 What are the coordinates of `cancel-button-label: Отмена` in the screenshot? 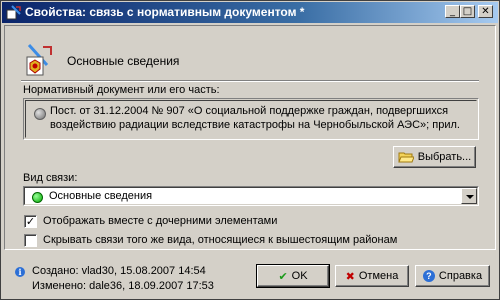 It's located at (378, 276).